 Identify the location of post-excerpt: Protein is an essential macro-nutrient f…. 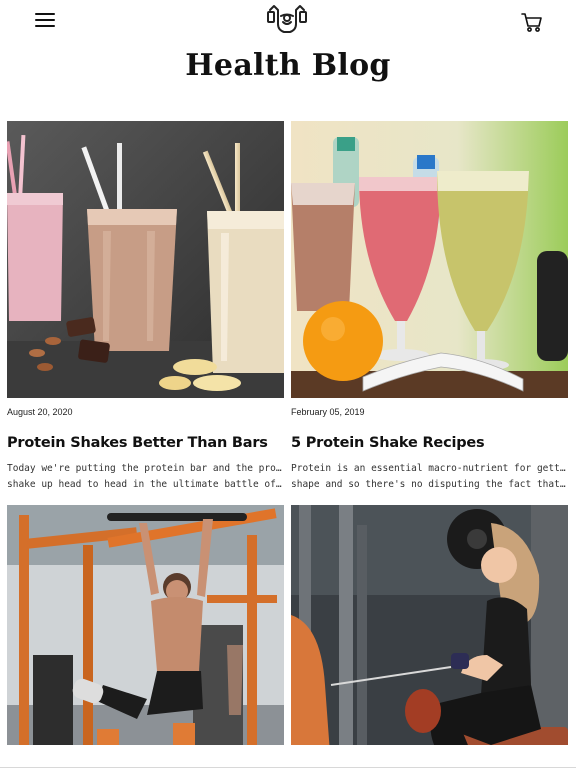
(429, 477).